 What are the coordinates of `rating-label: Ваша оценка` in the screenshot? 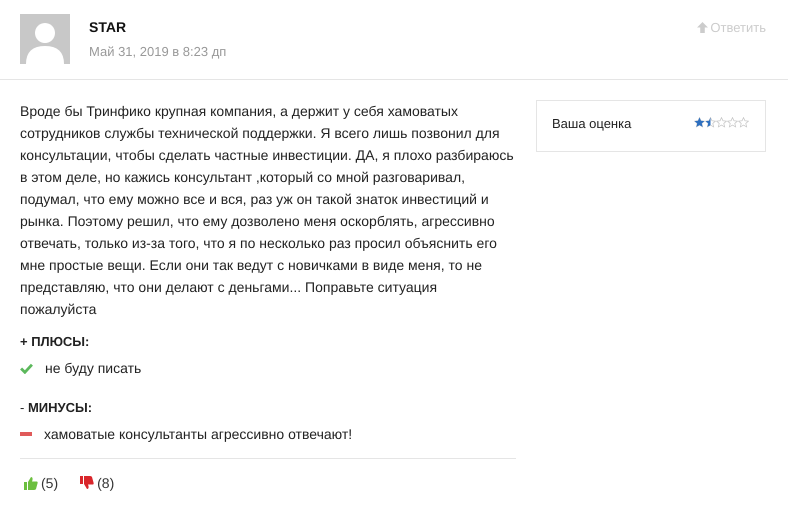 It's located at (592, 123).